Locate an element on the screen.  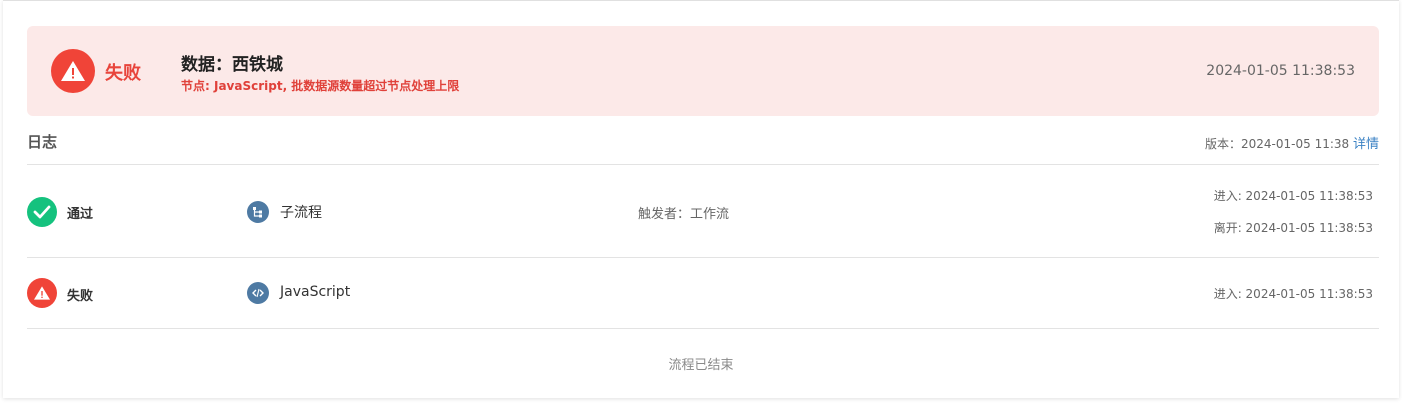
banner-time: 2024-01-05 11:38:53 is located at coordinates (1280, 71).